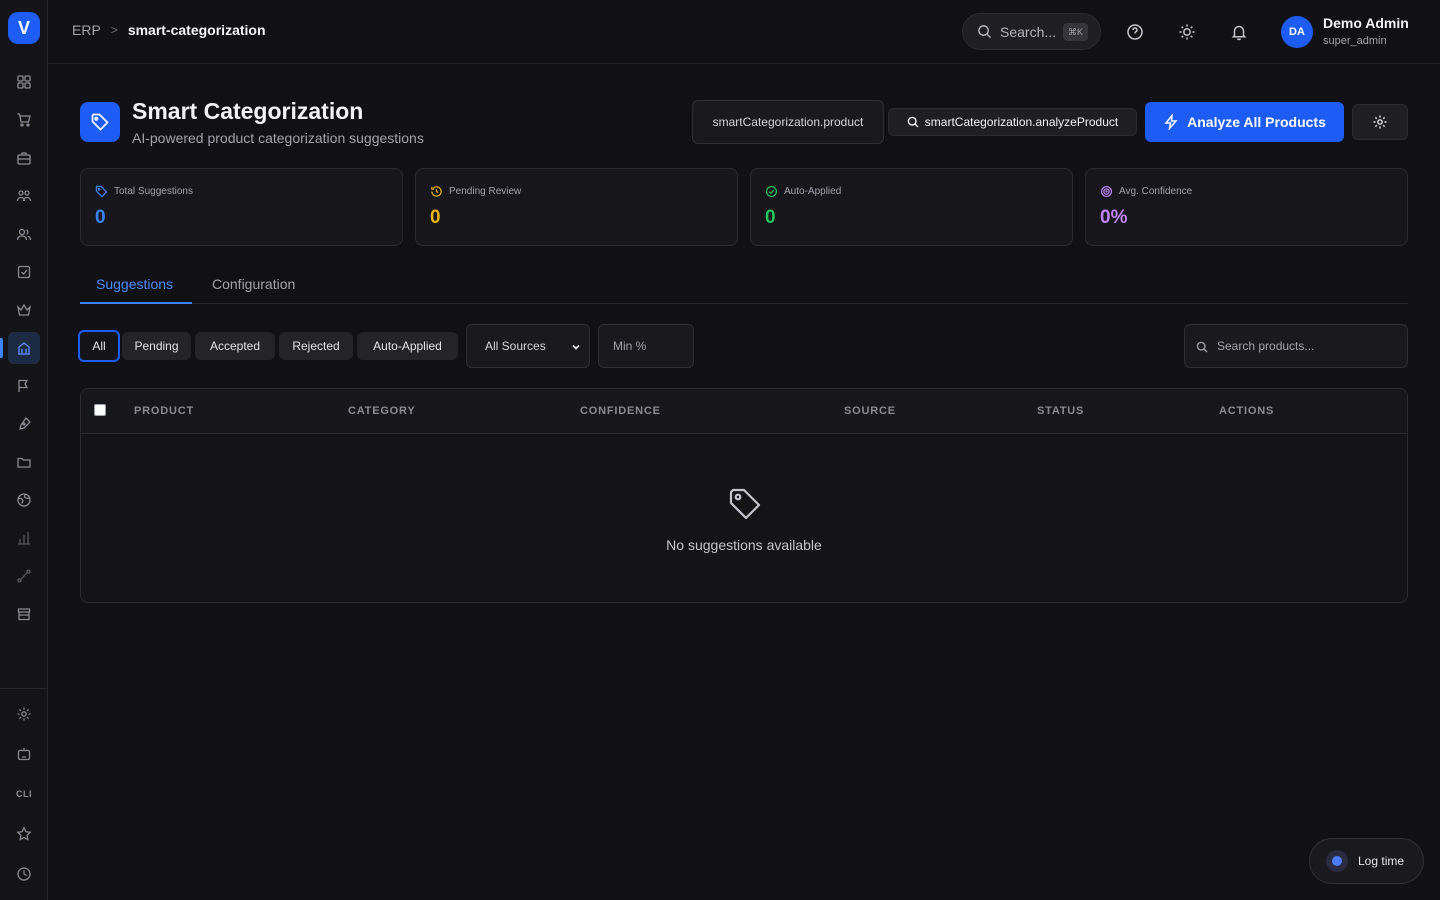  Describe the element at coordinates (164, 411) in the screenshot. I see `column-header-product: PRODUCT` at that location.